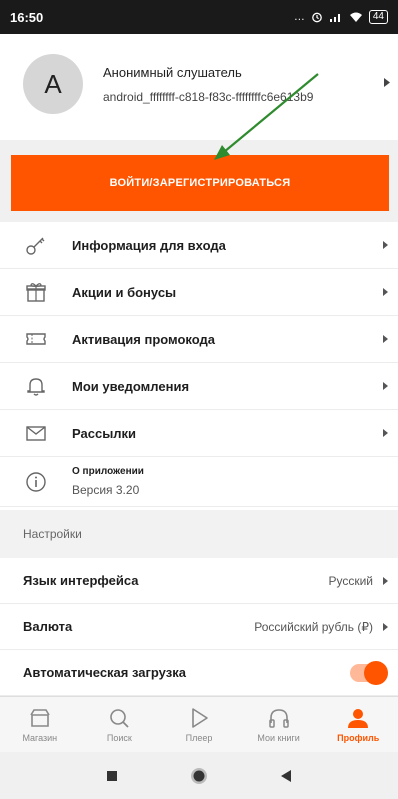 The height and width of the screenshot is (799, 398). I want to click on gift-icon, so click(36, 292).